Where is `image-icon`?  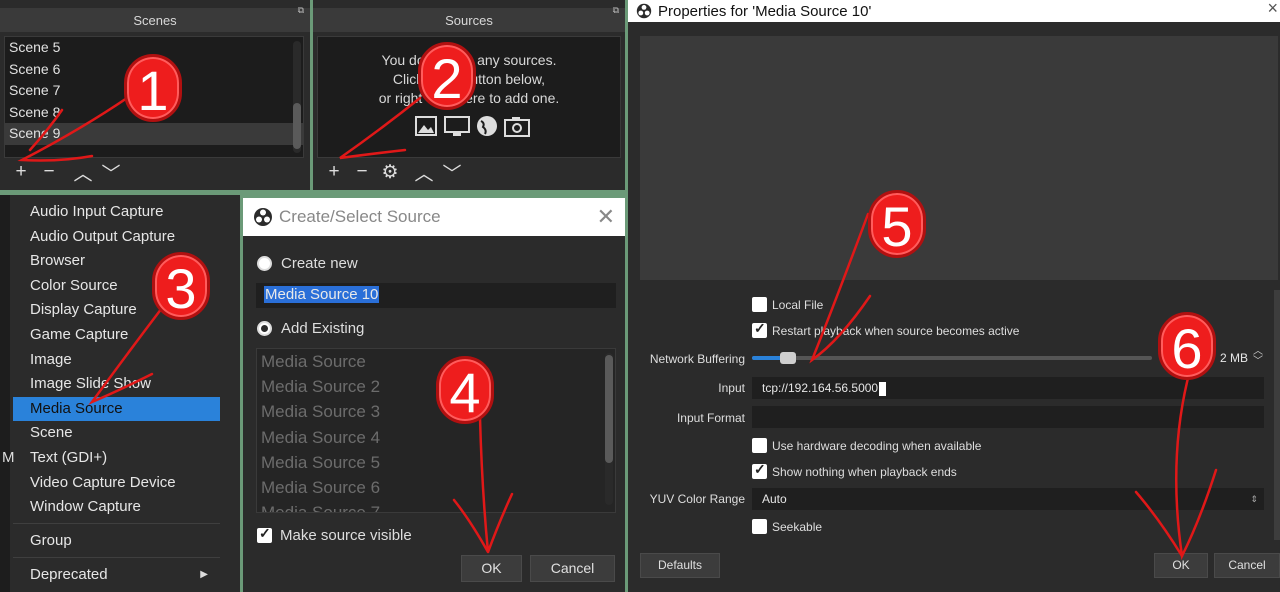 image-icon is located at coordinates (426, 126).